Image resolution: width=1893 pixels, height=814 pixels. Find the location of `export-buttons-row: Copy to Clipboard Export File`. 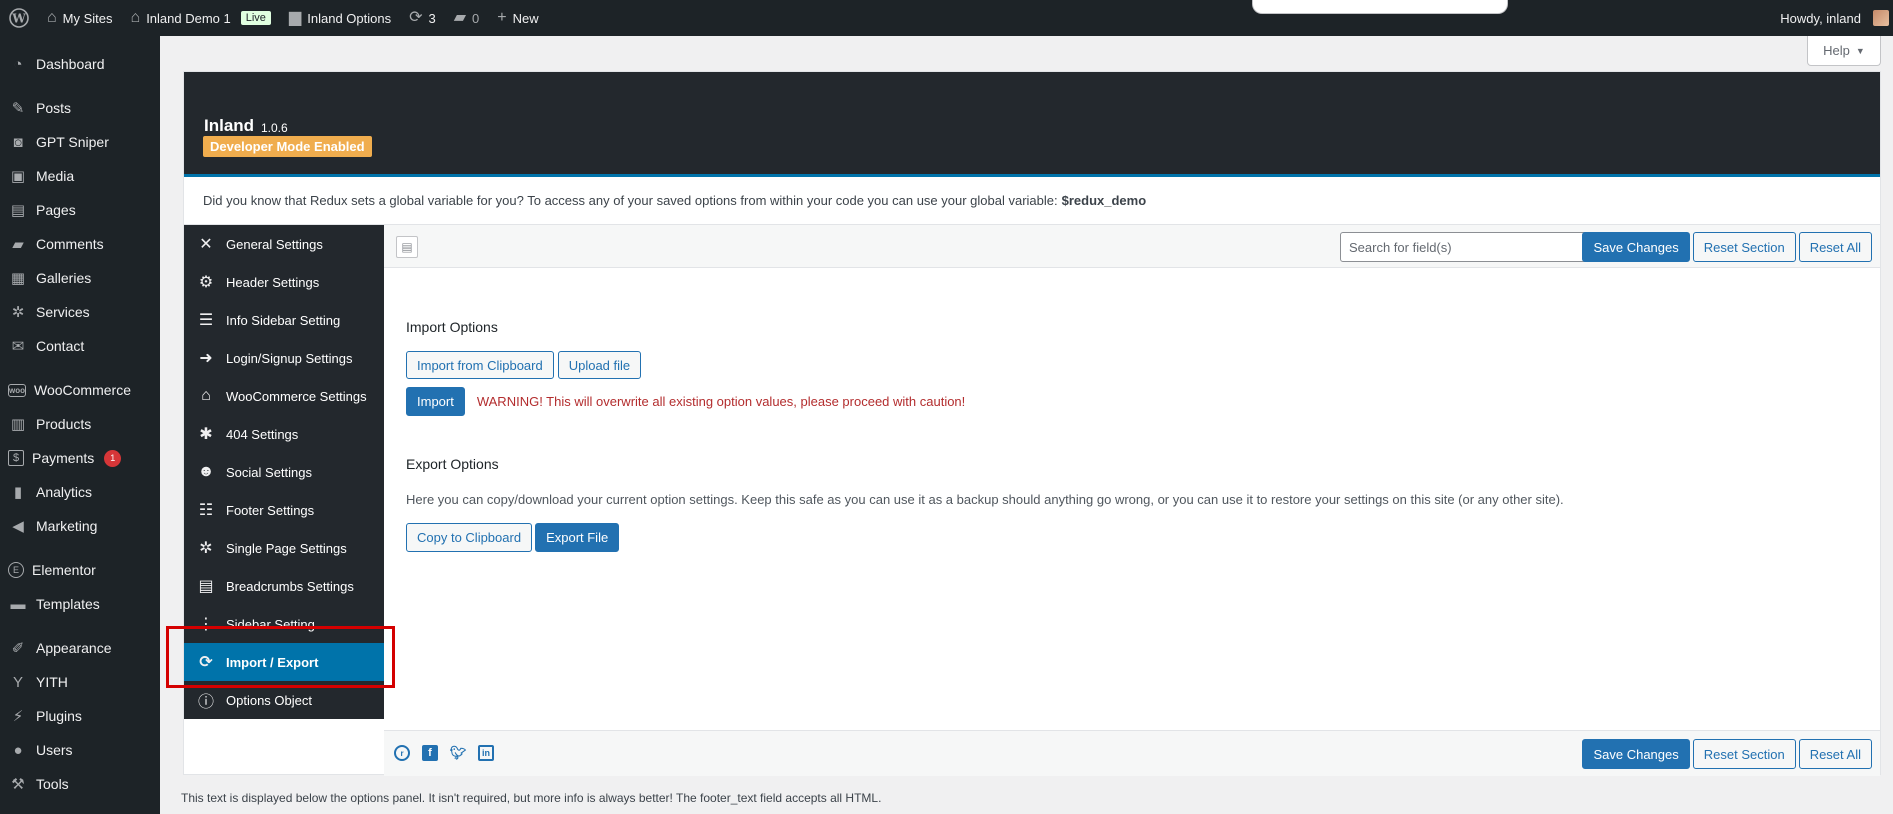

export-buttons-row: Copy to Clipboard Export File is located at coordinates (513, 537).